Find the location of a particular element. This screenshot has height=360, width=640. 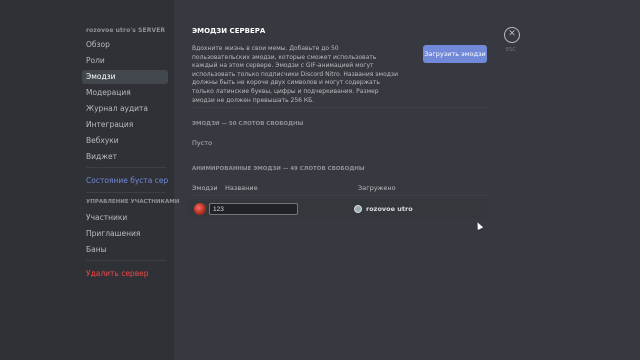

emoji-name-input is located at coordinates (253, 209).